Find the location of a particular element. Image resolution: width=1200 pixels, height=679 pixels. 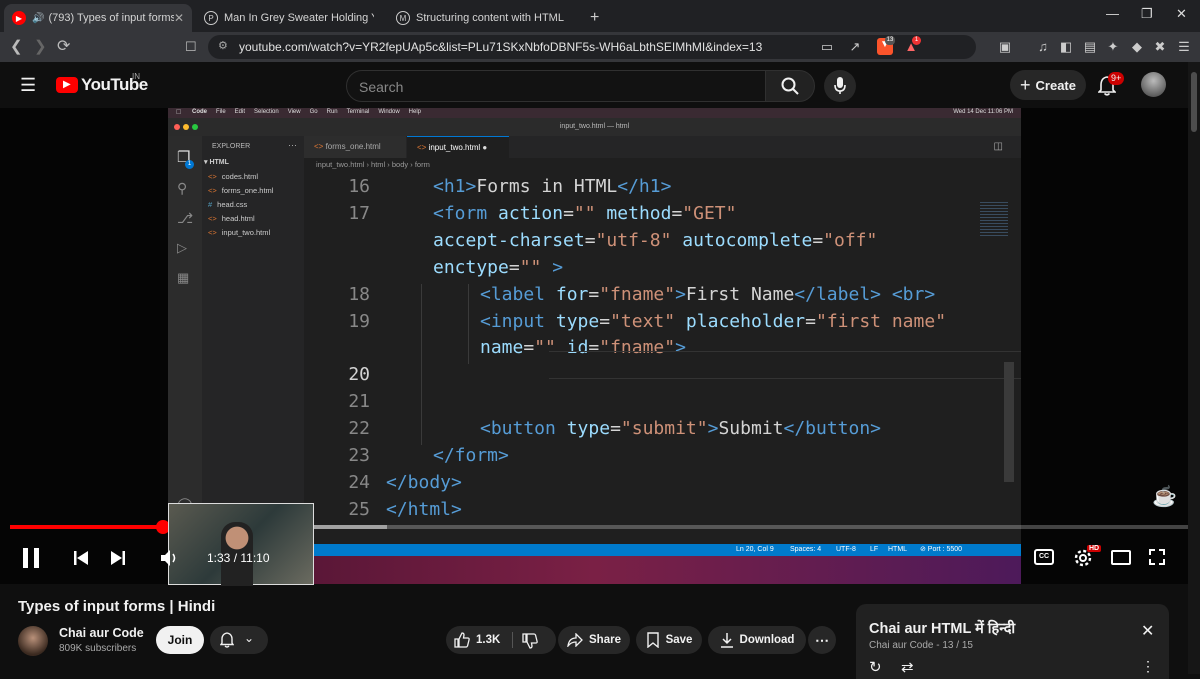

run-debug-icon: ▷ is located at coordinates (182, 247).